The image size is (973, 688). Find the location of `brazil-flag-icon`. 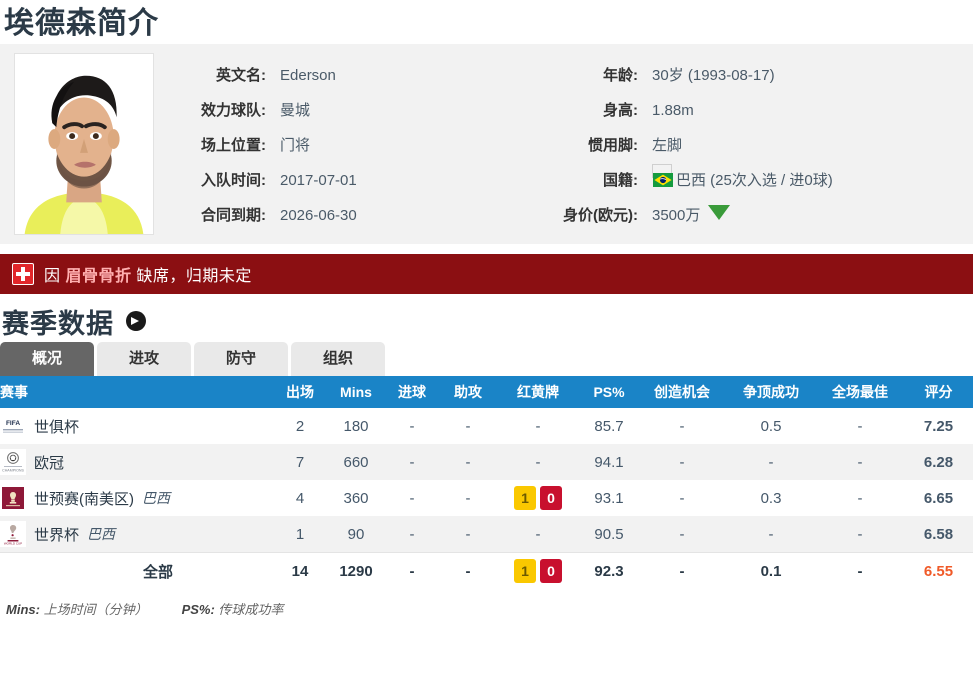

brazil-flag-icon is located at coordinates (662, 175).